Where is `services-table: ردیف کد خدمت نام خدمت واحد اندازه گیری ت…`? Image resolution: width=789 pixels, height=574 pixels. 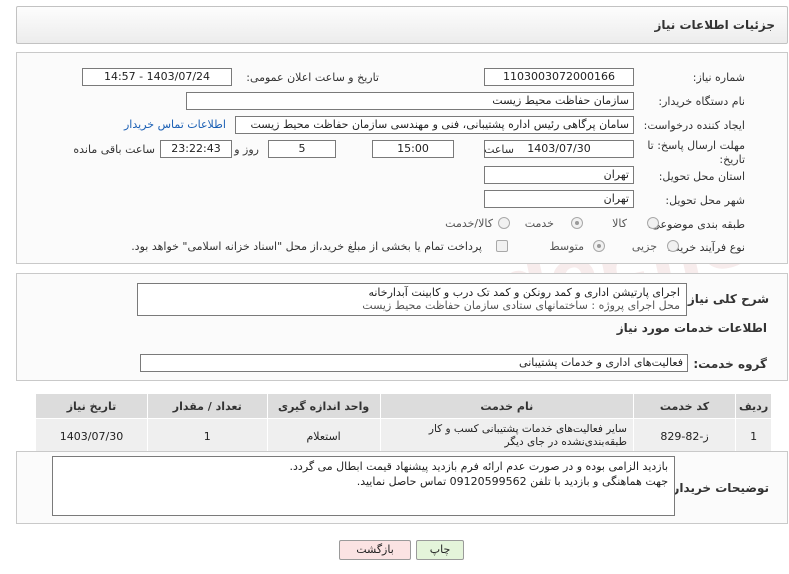
services-table: ردیف کد خدمت نام خدمت واحد اندازه گیری ت… is located at coordinates (403, 423).